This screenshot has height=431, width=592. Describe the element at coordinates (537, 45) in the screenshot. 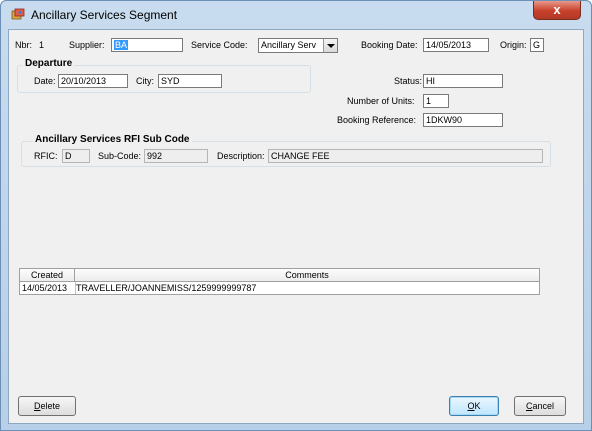

I see `origin-field: G` at that location.